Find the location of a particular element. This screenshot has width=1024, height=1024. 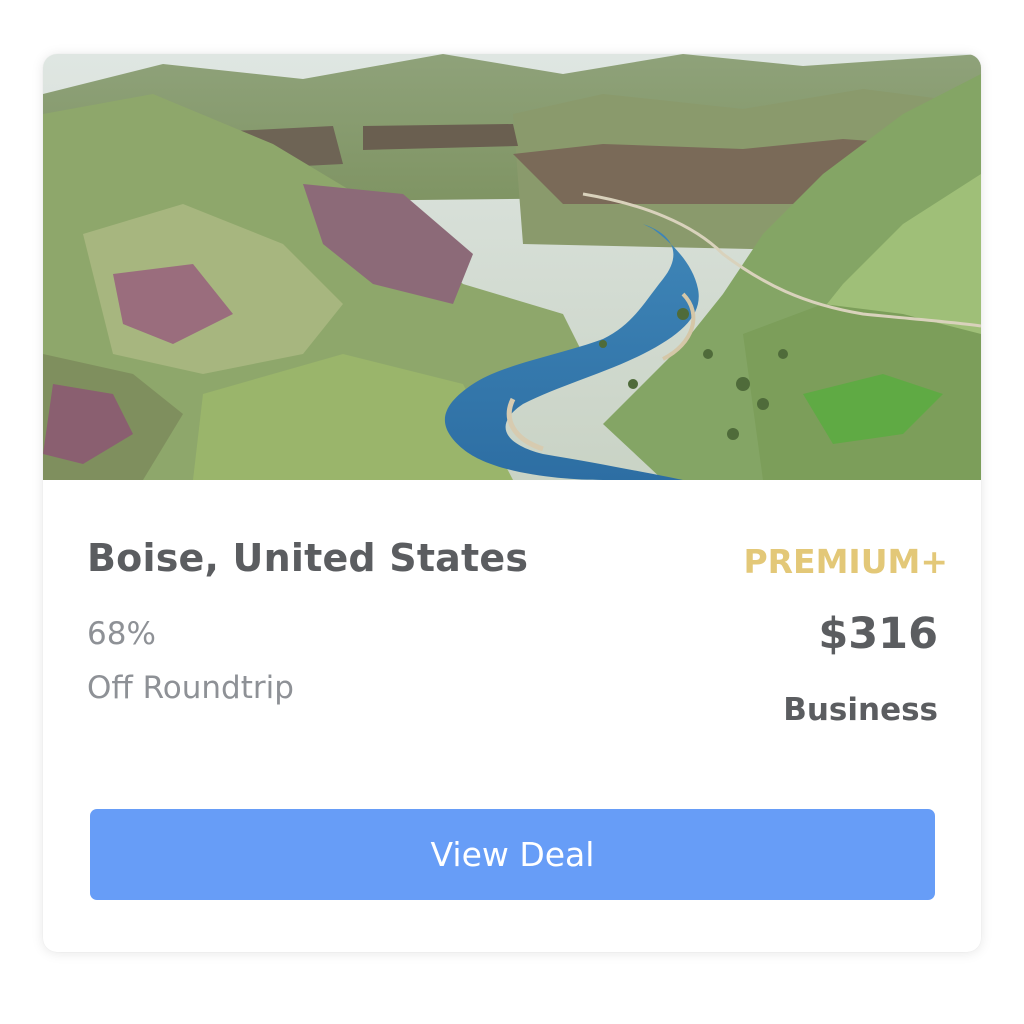

cabin-class: Business is located at coordinates (860, 710).